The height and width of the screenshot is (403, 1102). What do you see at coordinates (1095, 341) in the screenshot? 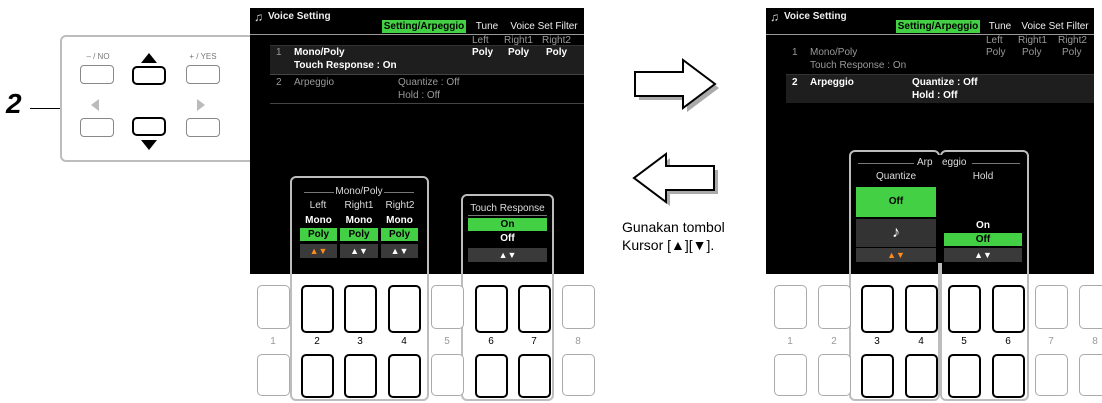
I see `button-number-label: 8` at bounding box center [1095, 341].